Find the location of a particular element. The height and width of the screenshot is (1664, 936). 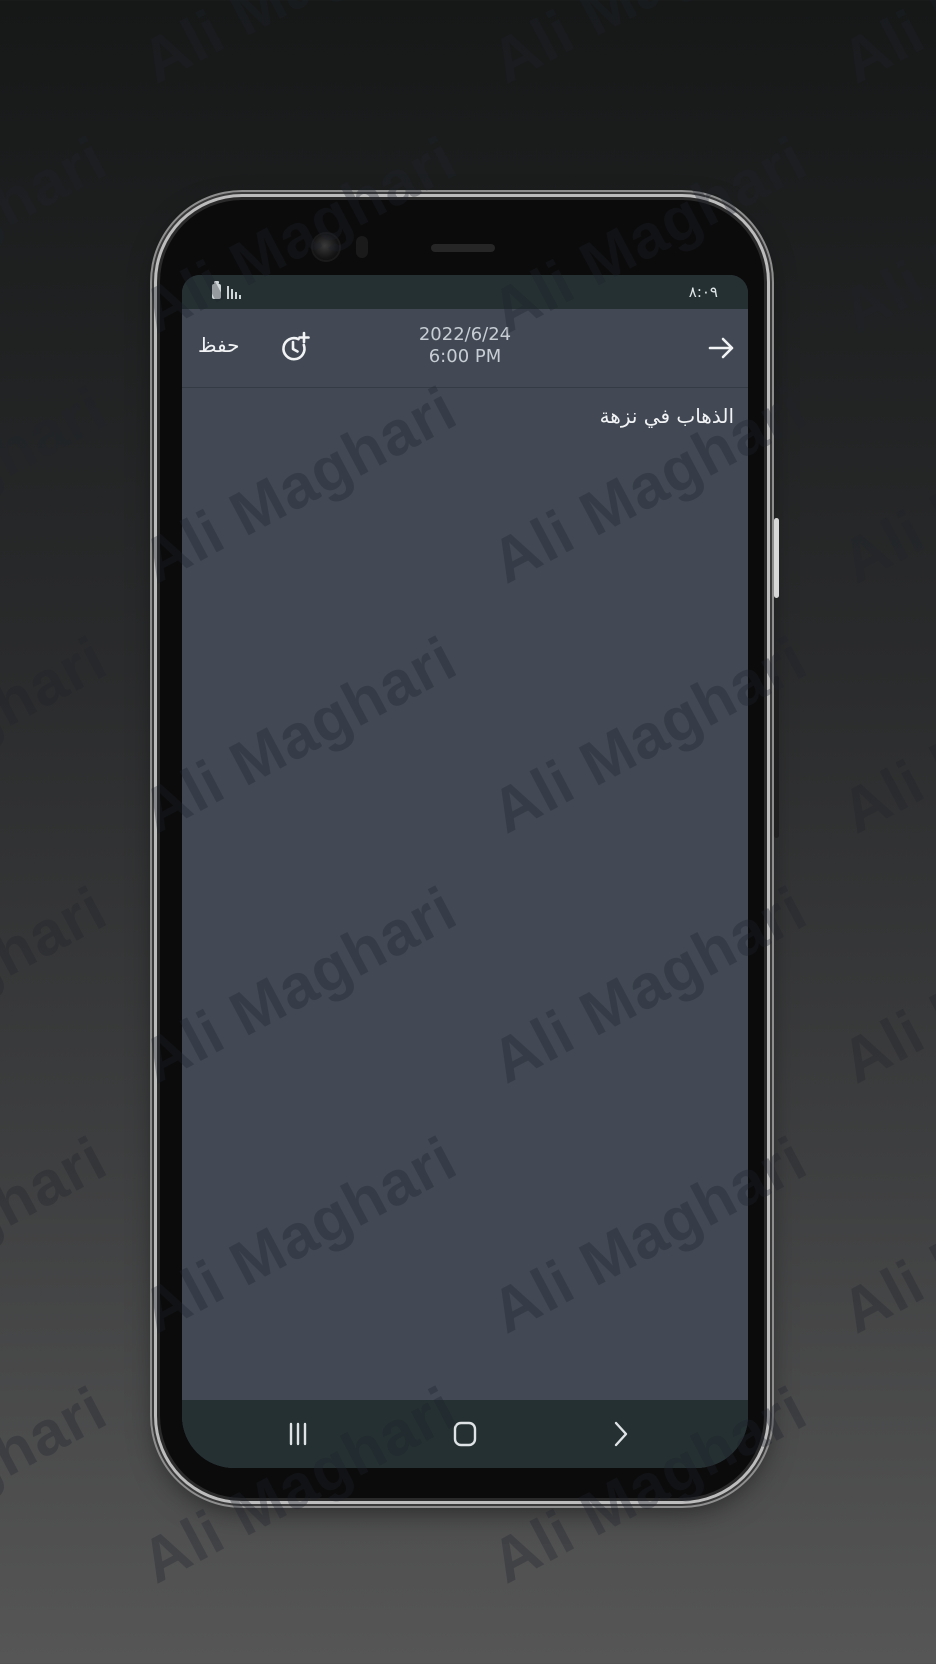

home-icon is located at coordinates (465, 1434).